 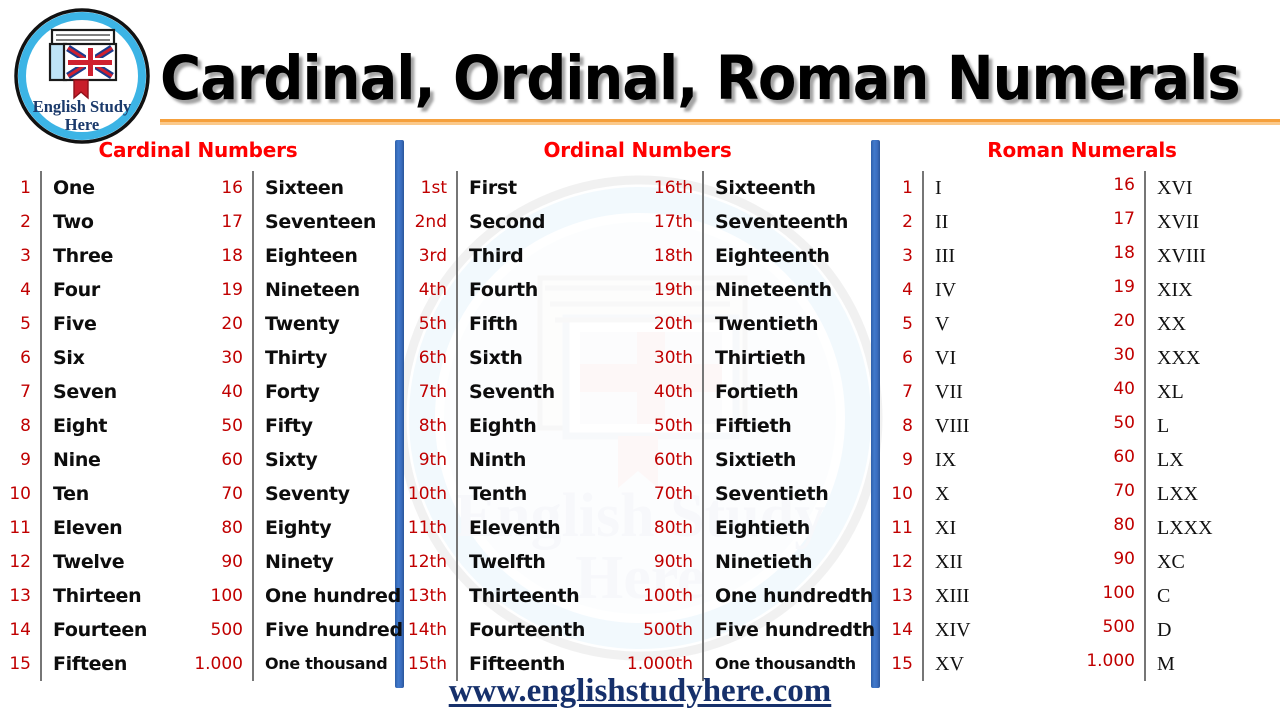 What do you see at coordinates (902, 596) in the screenshot?
I see `numeral-cell: 13` at bounding box center [902, 596].